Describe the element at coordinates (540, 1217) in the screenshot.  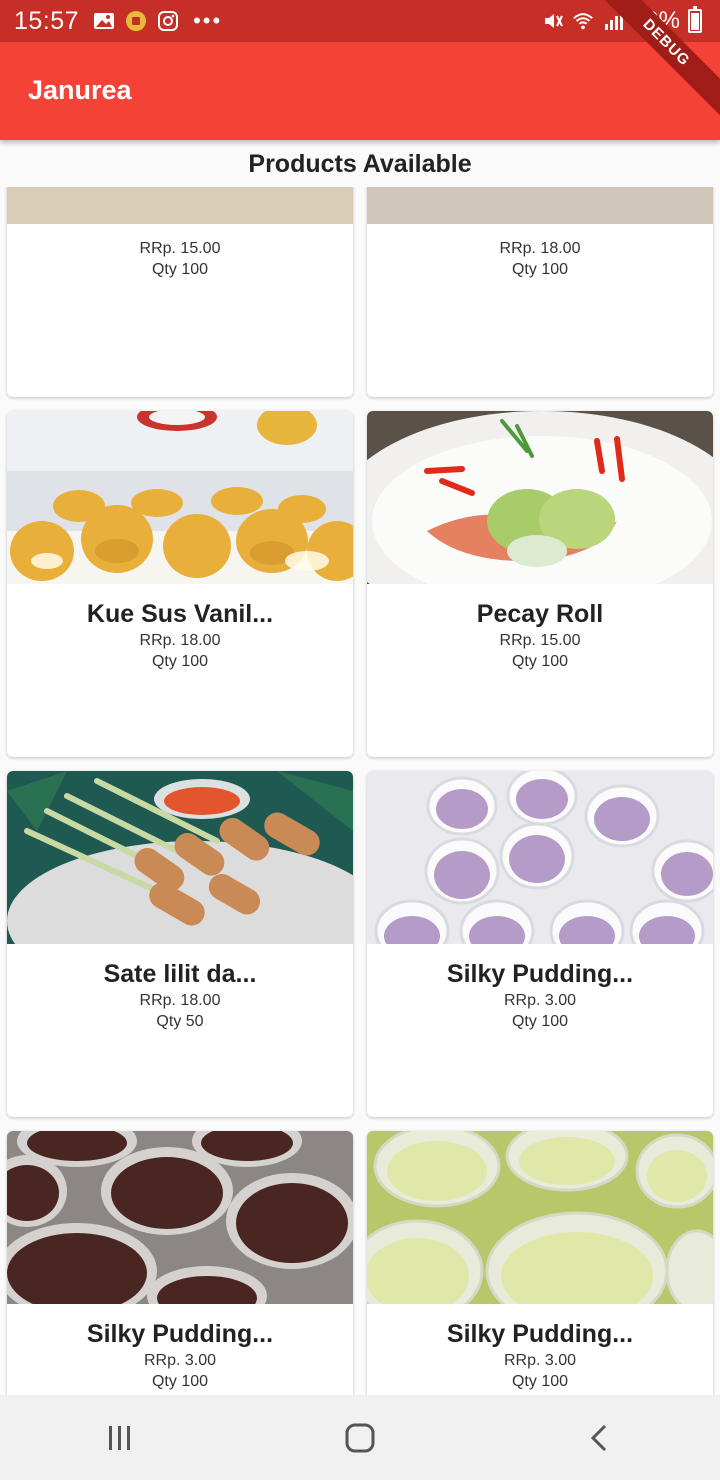
I see `pandan-pudding-cups-photo` at that location.